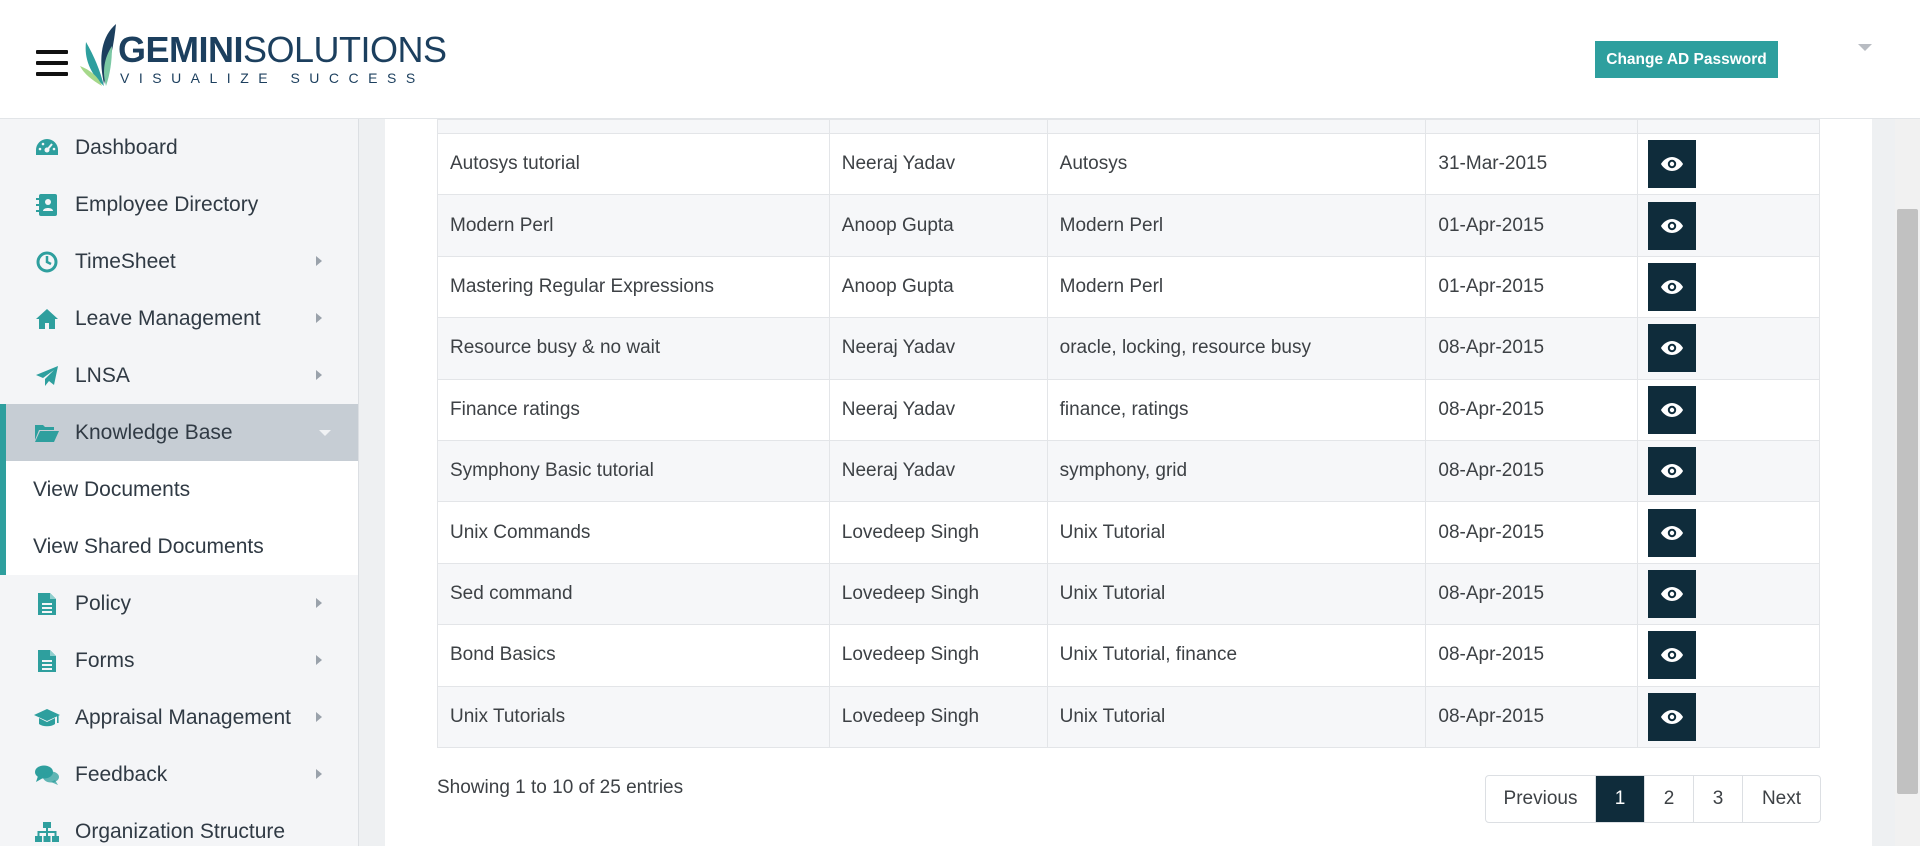  I want to click on sidebar-item-timesheet: TimeSheet, so click(179, 261).